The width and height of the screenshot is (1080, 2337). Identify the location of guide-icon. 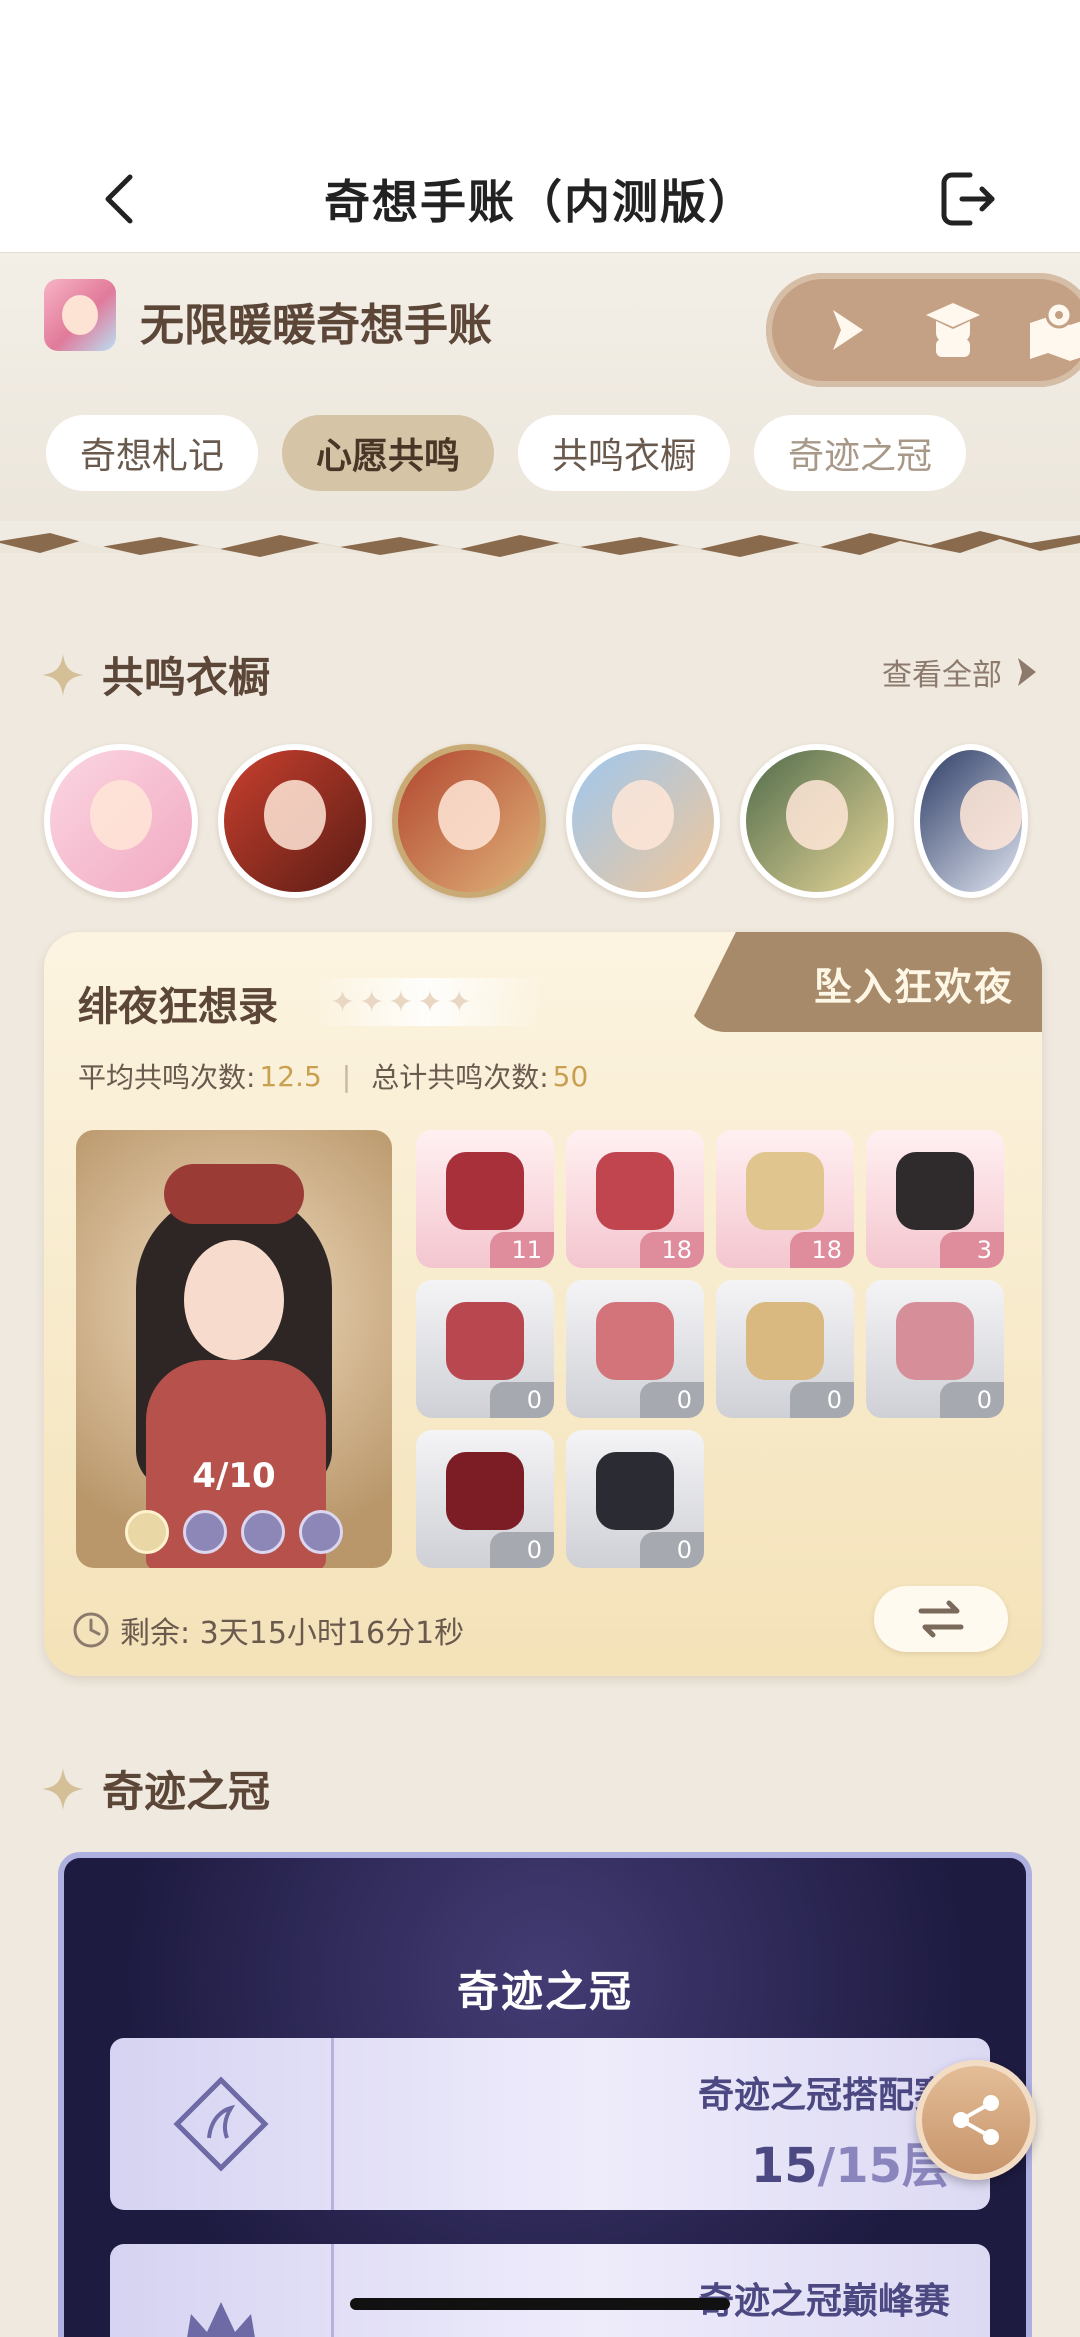
(953, 330).